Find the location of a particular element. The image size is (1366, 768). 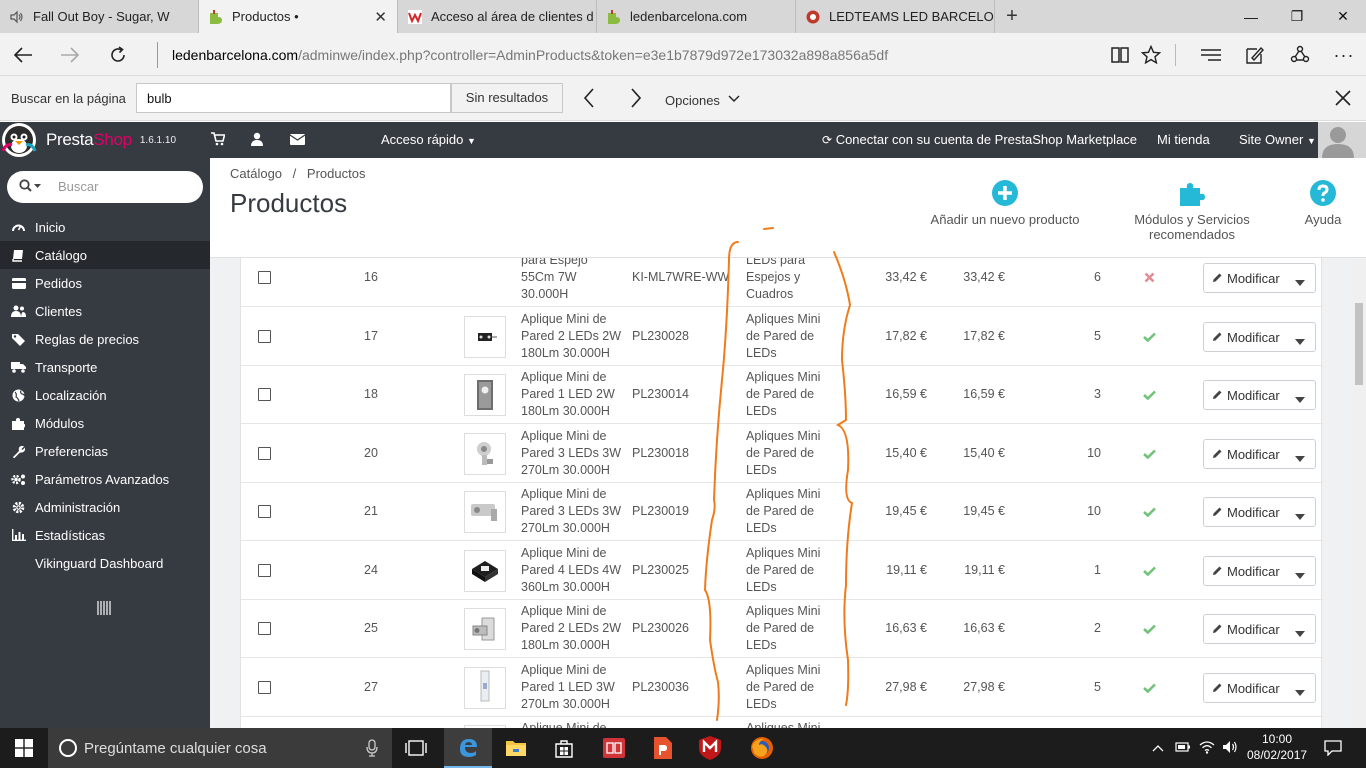

find-next-icon is located at coordinates (635, 99).